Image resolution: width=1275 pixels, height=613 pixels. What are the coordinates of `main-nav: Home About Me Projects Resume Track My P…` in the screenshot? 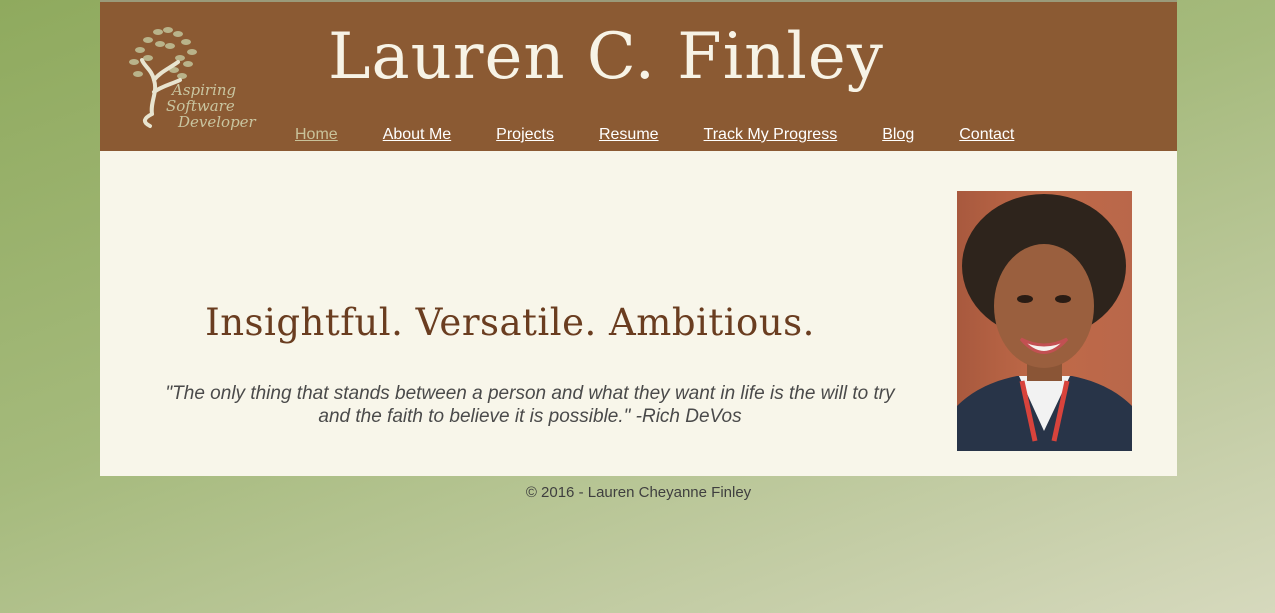 It's located at (677, 135).